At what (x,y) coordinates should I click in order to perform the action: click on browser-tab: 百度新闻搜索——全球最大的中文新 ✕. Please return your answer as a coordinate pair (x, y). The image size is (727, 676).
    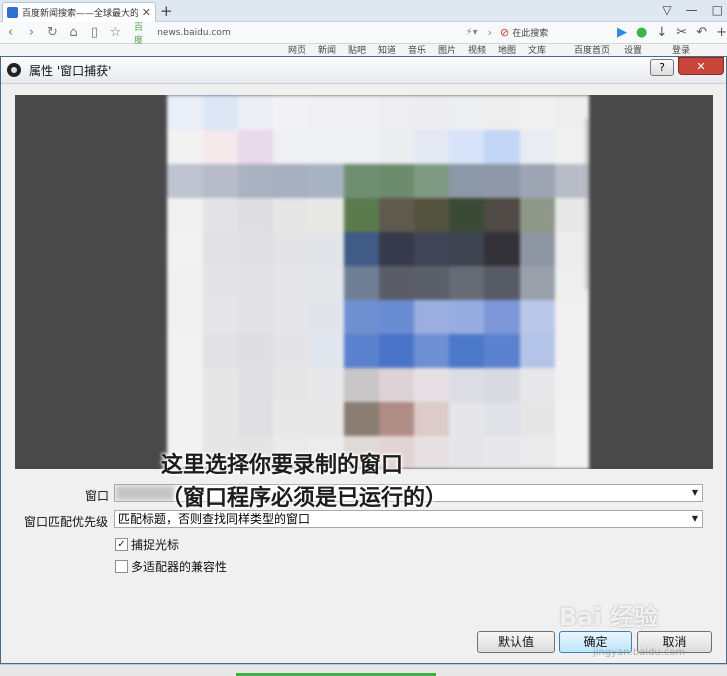
    Looking at the image, I should click on (79, 12).